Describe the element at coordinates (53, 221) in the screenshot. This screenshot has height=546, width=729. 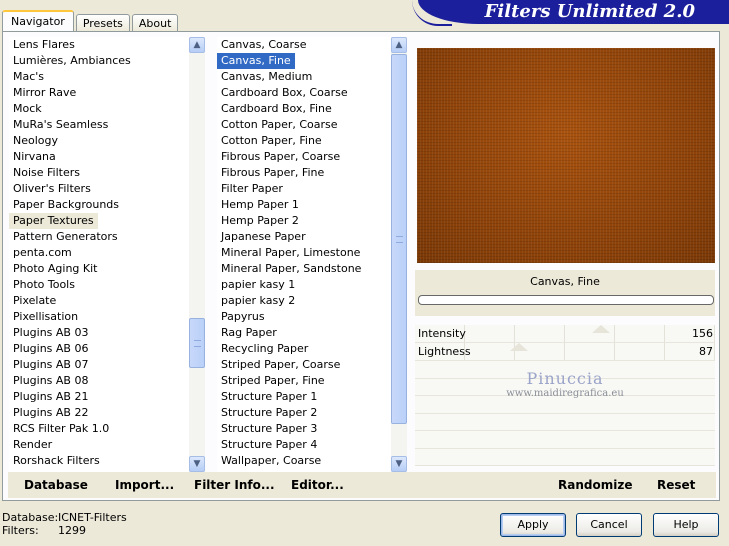
I see `category-list-item: Paper Textures` at that location.